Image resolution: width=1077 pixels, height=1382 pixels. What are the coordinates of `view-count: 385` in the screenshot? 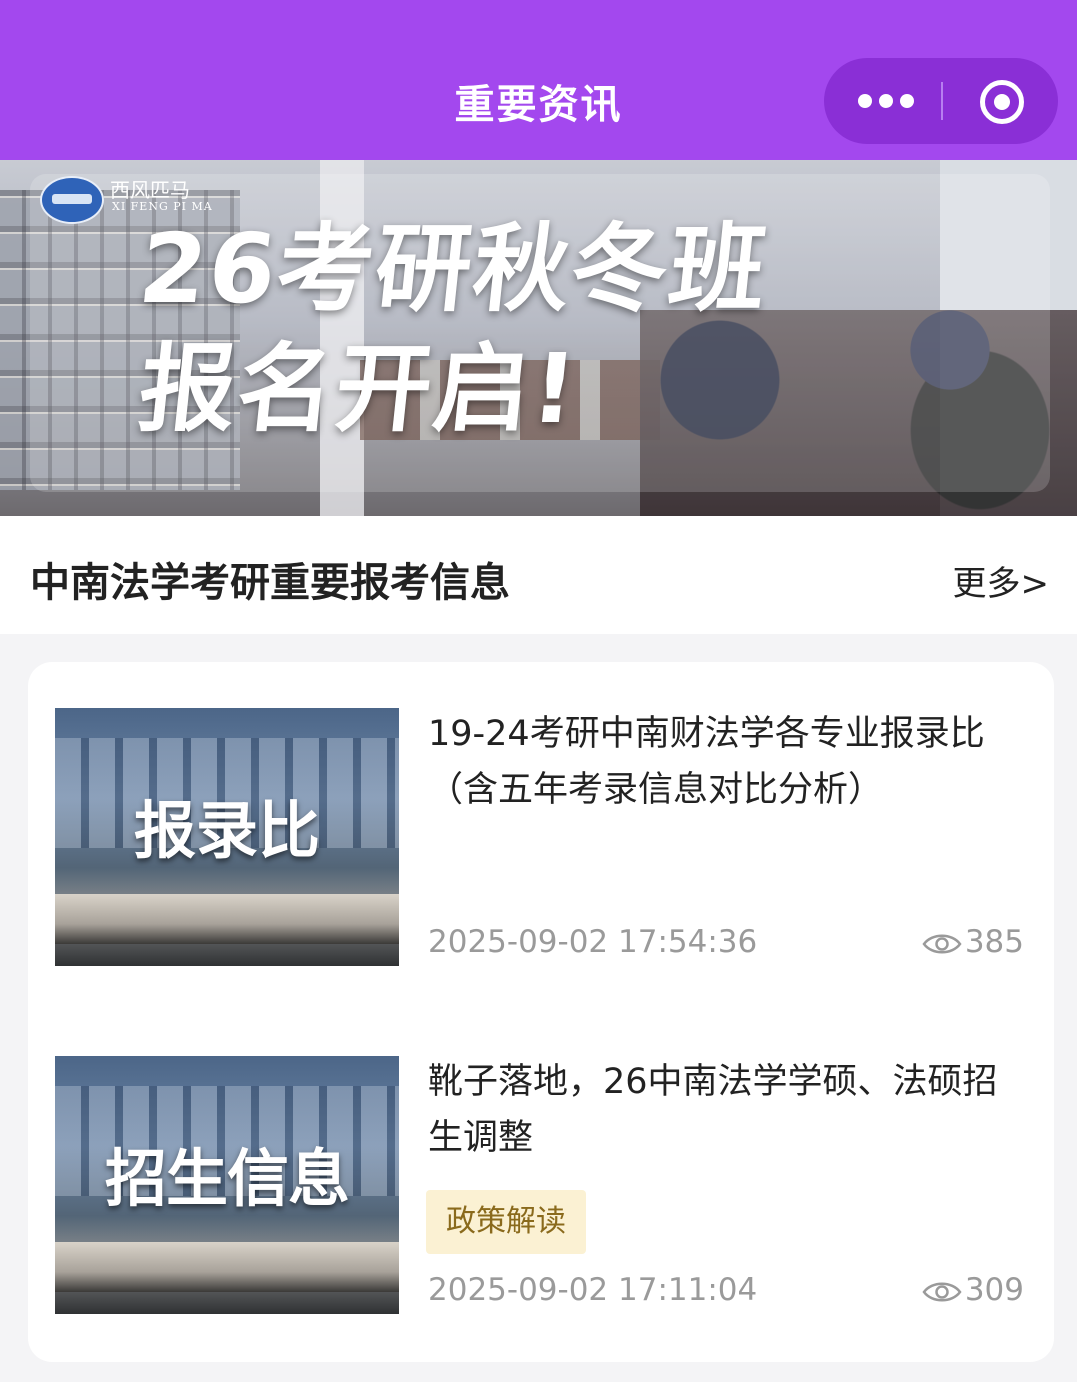 It's located at (994, 942).